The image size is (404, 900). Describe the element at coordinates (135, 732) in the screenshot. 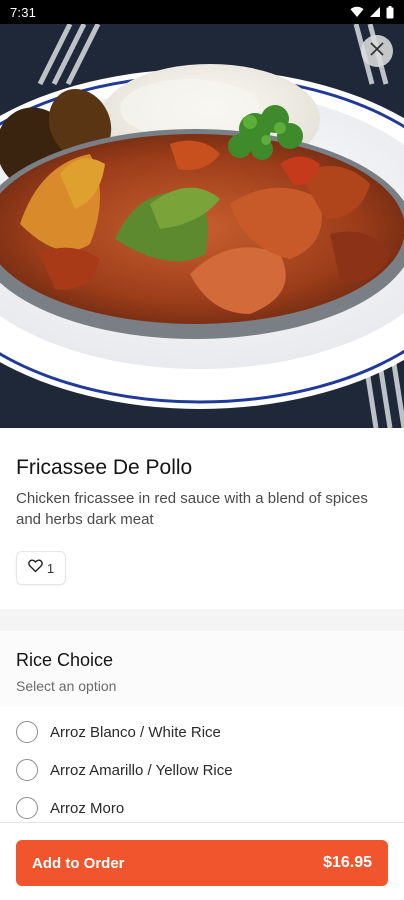

I see `option-label: Arroz Blanco / White Rice` at that location.